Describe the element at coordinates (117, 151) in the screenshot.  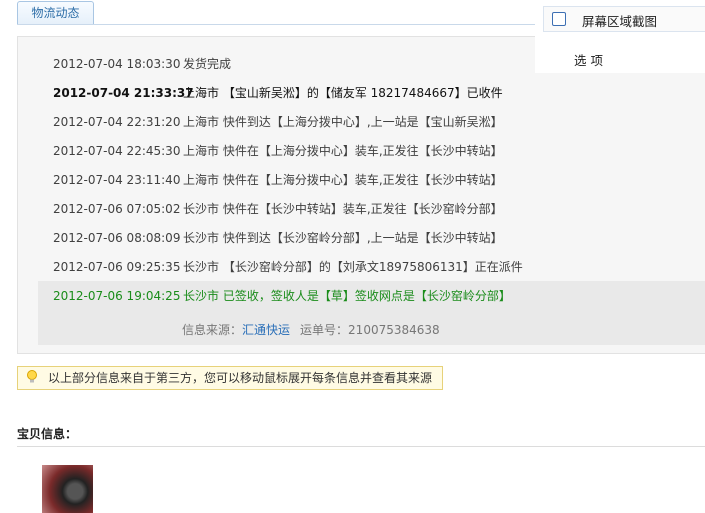
I see `event-time: 2012-07-04 22:45:30` at that location.